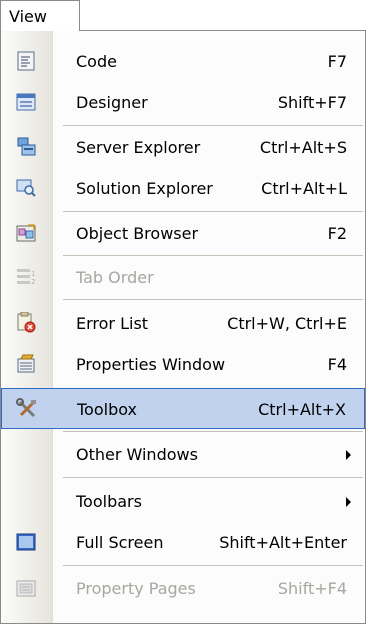  What do you see at coordinates (26, 277) in the screenshot?
I see `tab-order-icon: 1 2` at bounding box center [26, 277].